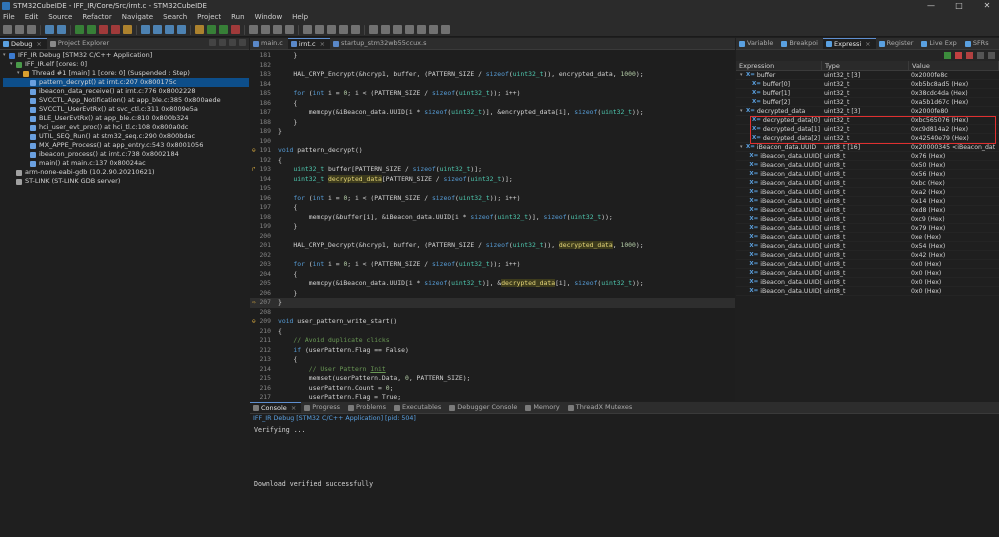 Image resolution: width=999 pixels, height=537 pixels. I want to click on instruction-pointer-icon: ⇨, so click(254, 303).